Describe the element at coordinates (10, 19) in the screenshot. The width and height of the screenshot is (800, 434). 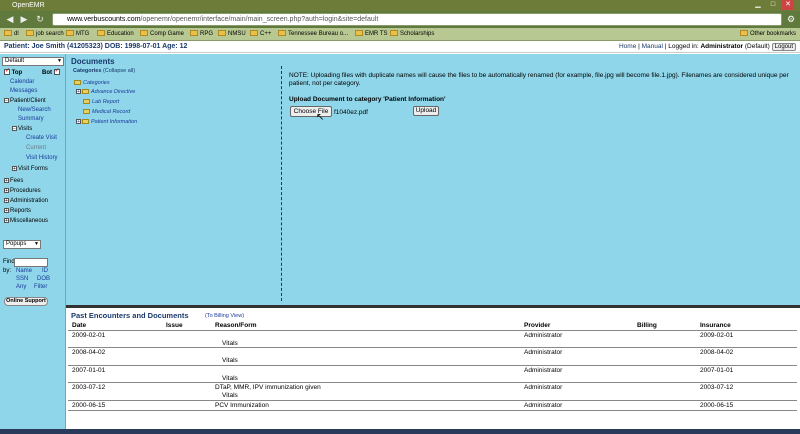
I see `back-icon: ◀` at that location.